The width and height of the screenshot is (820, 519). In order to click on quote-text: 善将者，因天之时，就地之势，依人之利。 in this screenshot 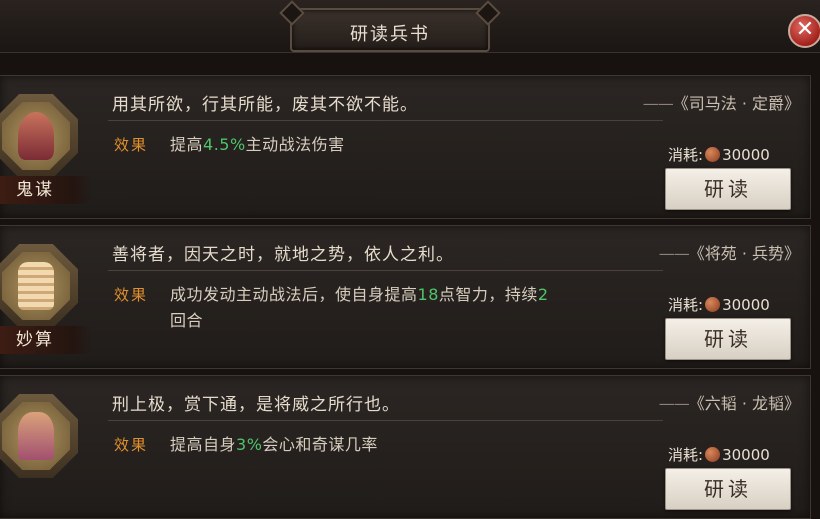, I will do `click(283, 255)`.